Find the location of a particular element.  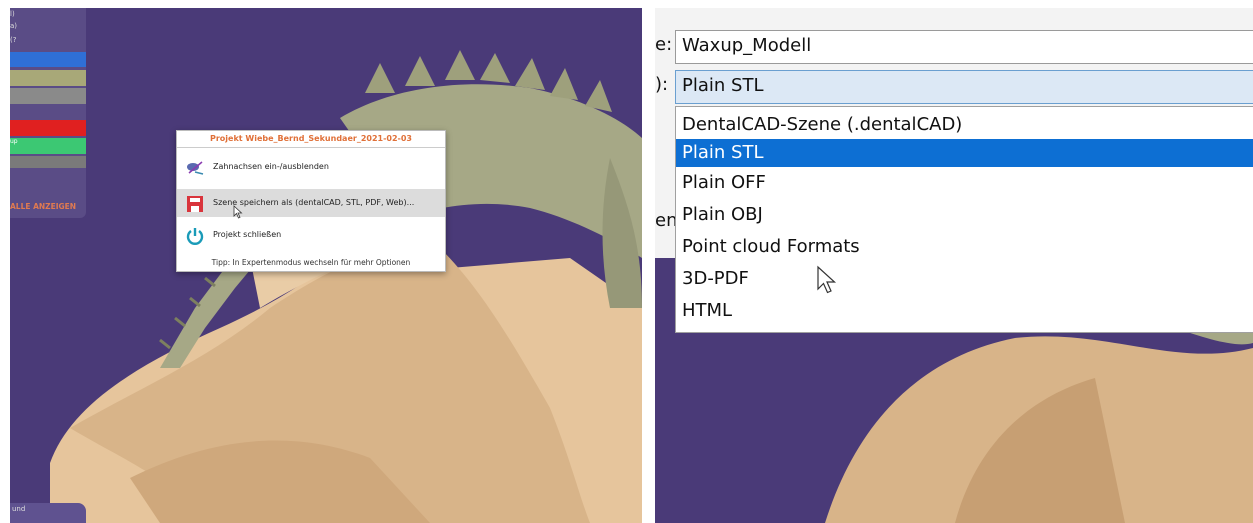

option-html: HTML is located at coordinates (964, 311).